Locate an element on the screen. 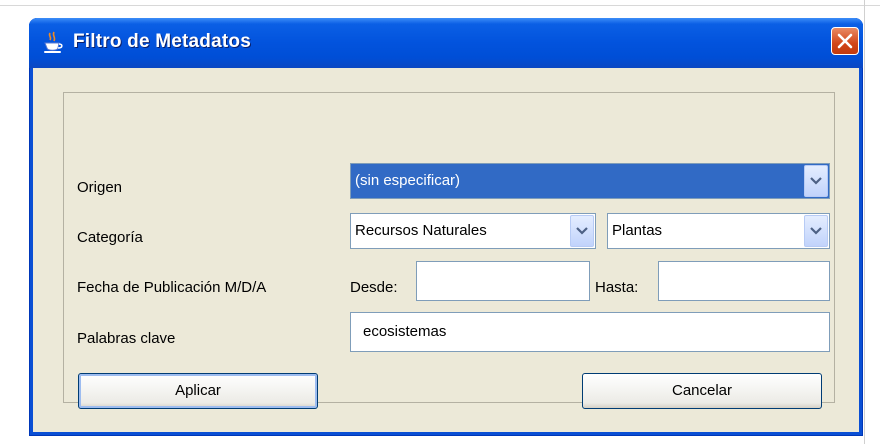  keywords-label: Palabras clave is located at coordinates (126, 338).